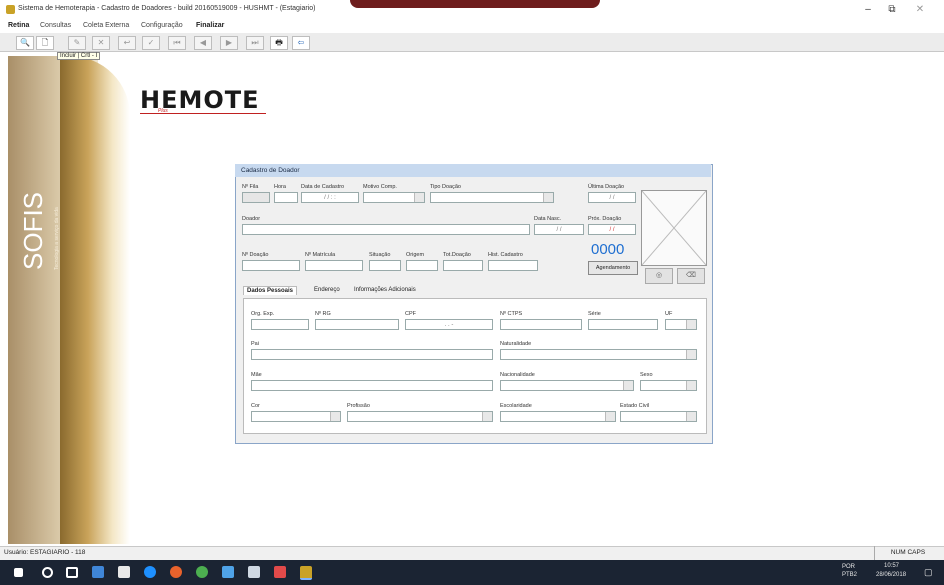 Image resolution: width=944 pixels, height=585 pixels. What do you see at coordinates (606, 187) in the screenshot?
I see `ultima-doacao-label: Última Doação` at bounding box center [606, 187].